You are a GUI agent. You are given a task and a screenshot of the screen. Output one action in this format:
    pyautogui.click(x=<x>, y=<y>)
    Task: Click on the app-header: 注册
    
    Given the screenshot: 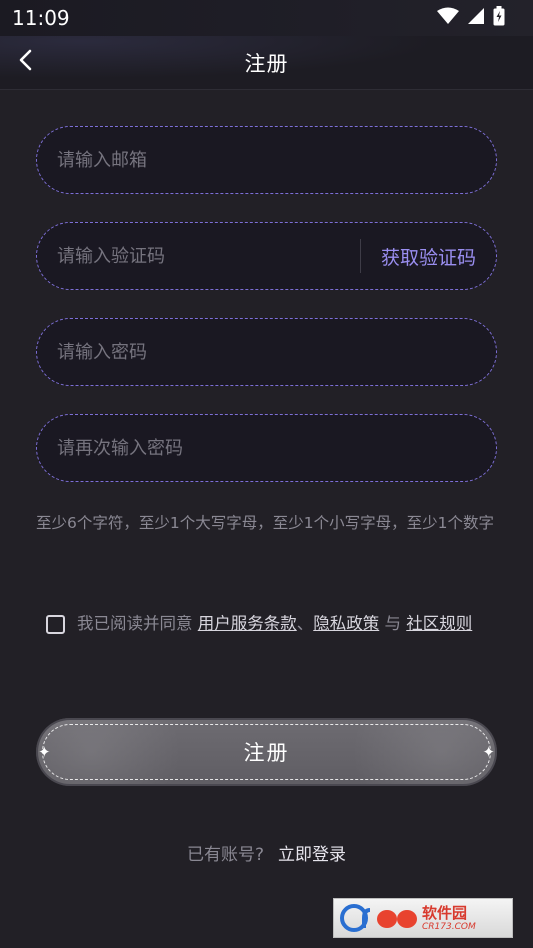 What is the action you would take?
    pyautogui.click(x=266, y=63)
    